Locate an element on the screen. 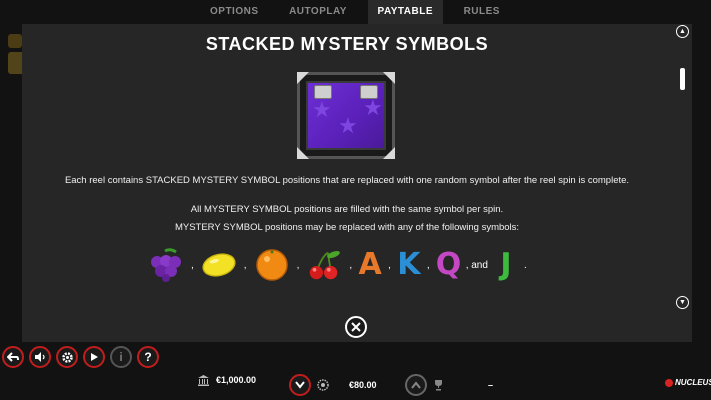 The width and height of the screenshot is (711, 400). sound-button is located at coordinates (40, 357).